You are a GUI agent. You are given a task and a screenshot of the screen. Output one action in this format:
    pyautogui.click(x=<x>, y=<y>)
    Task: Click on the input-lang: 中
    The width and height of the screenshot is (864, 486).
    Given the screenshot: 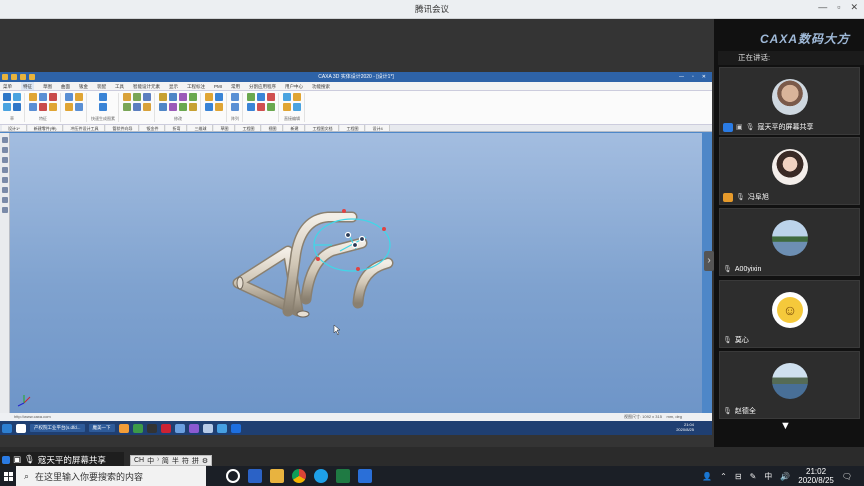 What is the action you would take?
    pyautogui.click(x=768, y=476)
    